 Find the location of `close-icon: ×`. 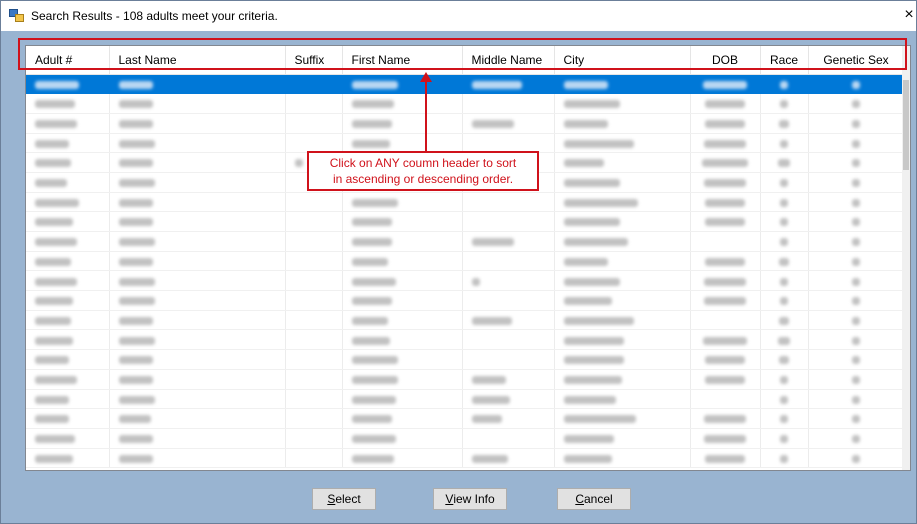

close-icon: × is located at coordinates (909, 15).